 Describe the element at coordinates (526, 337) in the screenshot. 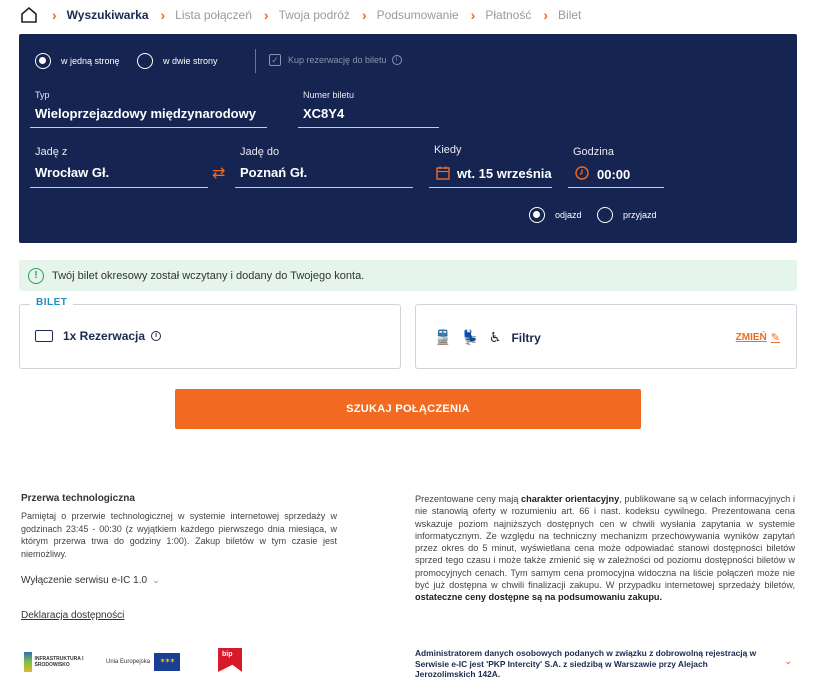

I see `filters-label: Filtry` at that location.